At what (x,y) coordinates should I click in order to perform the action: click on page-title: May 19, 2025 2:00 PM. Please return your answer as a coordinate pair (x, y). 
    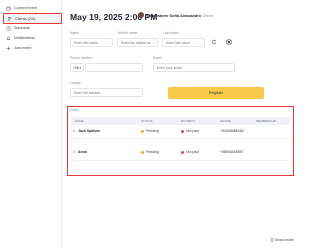
    Looking at the image, I should click on (114, 17).